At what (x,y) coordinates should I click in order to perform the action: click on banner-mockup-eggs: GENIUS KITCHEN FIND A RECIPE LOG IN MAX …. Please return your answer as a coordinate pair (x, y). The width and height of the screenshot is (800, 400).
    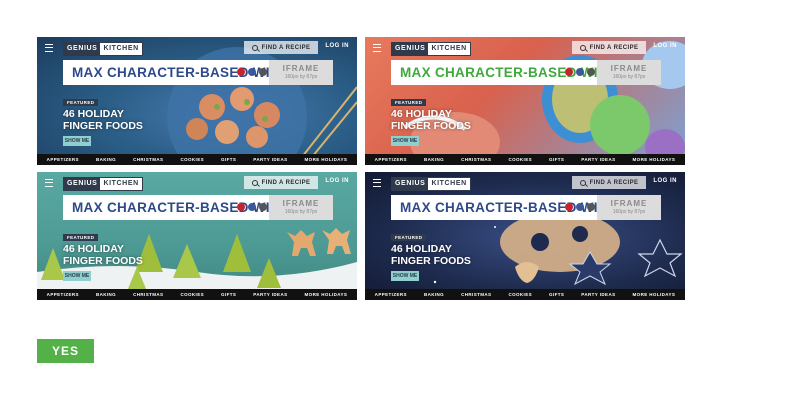
    Looking at the image, I should click on (525, 101).